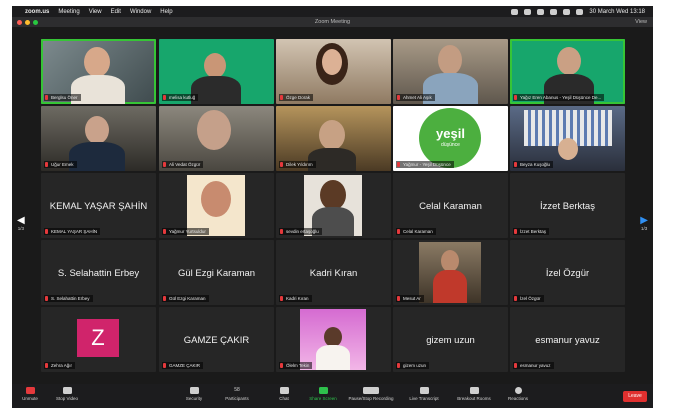  I want to click on status-control-center-icon, so click(580, 11).